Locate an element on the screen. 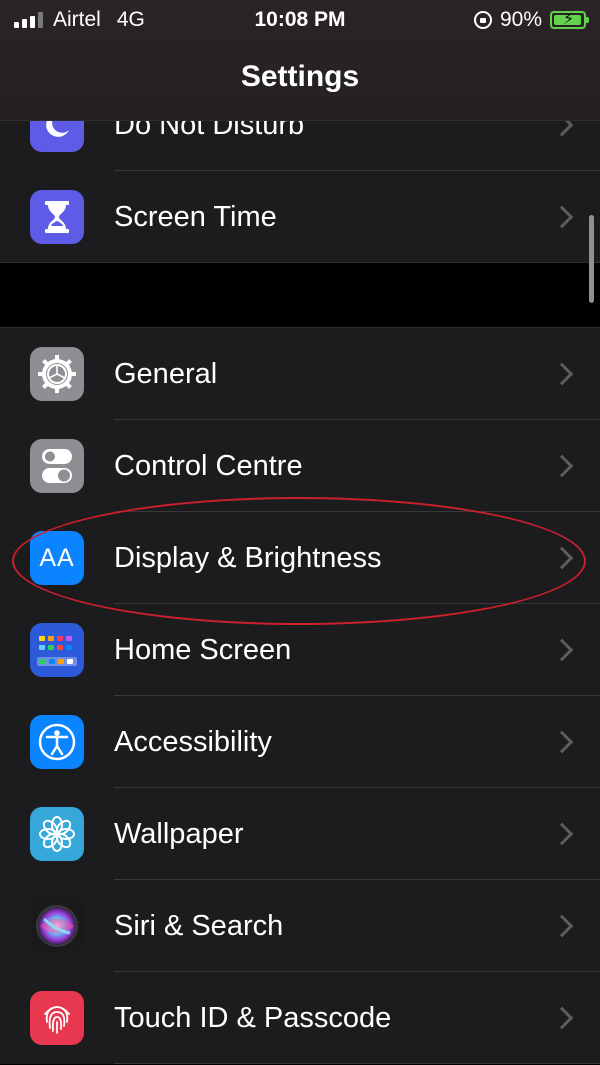 The height and width of the screenshot is (1065, 600). text-size-aa-icon: AA is located at coordinates (57, 558).